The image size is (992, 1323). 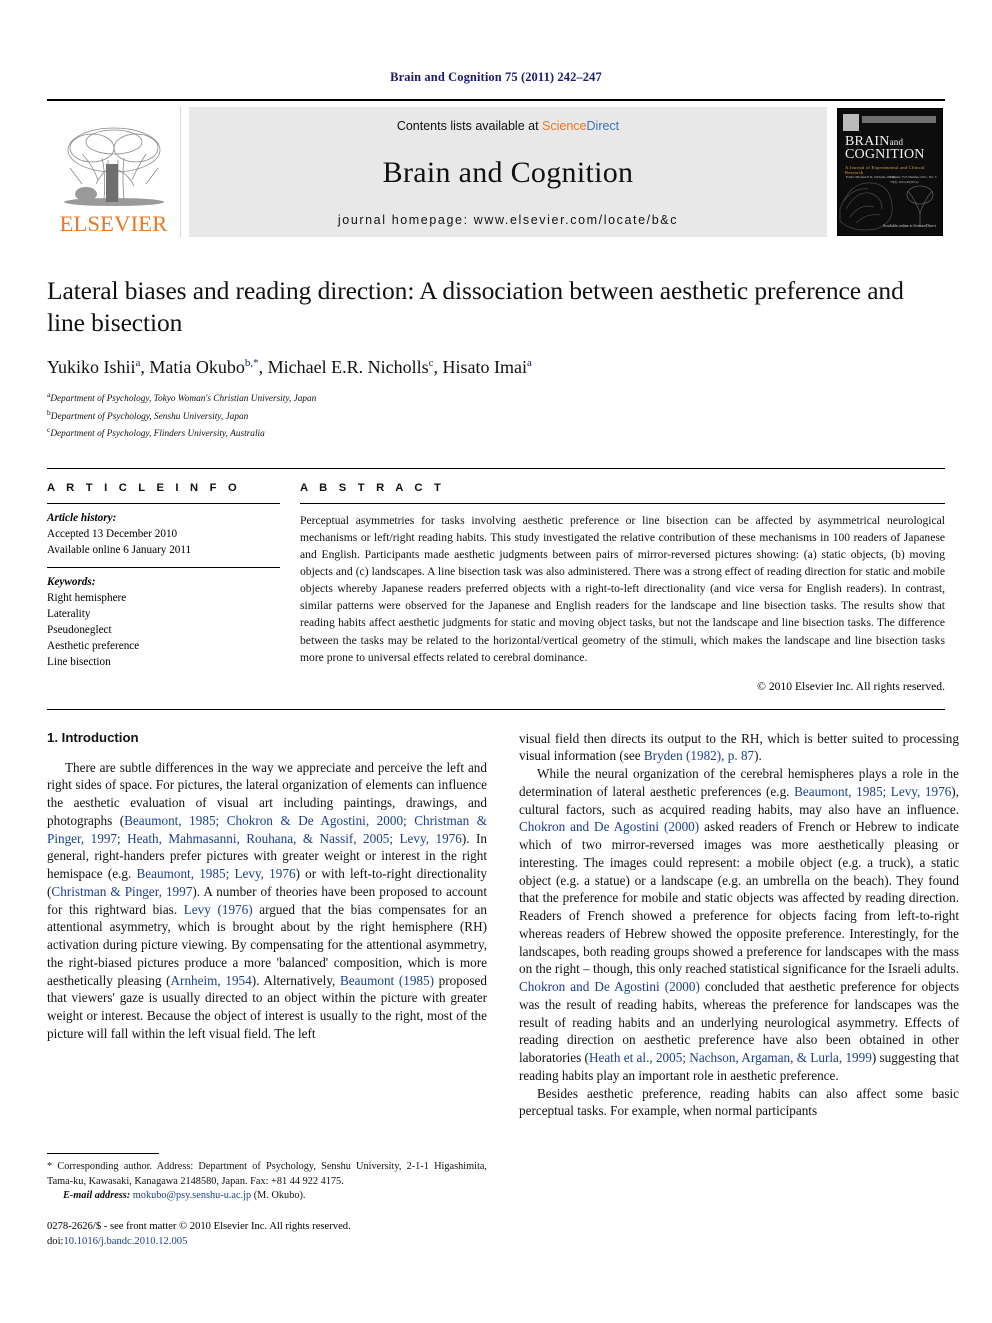 What do you see at coordinates (871, 177) in the screenshot?
I see `cover-meta-left: Editor Michael E.R. Nicholls, Ph.D.` at bounding box center [871, 177].